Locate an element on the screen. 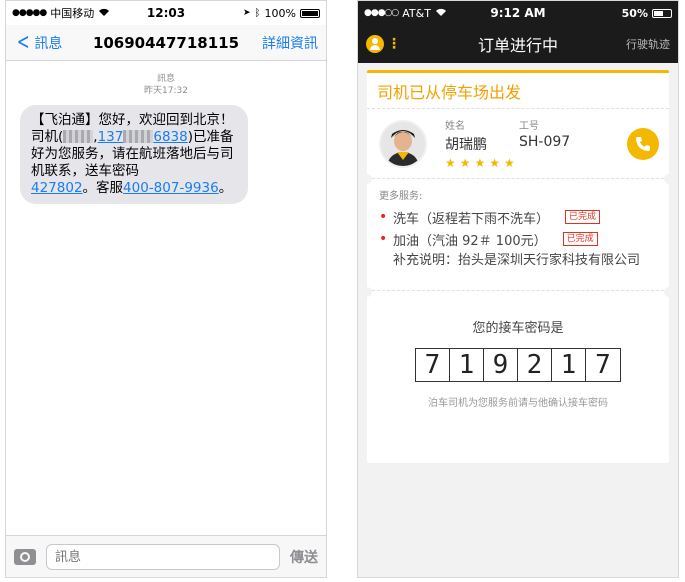 The width and height of the screenshot is (685, 582). code-digit: 9 is located at coordinates (501, 365).